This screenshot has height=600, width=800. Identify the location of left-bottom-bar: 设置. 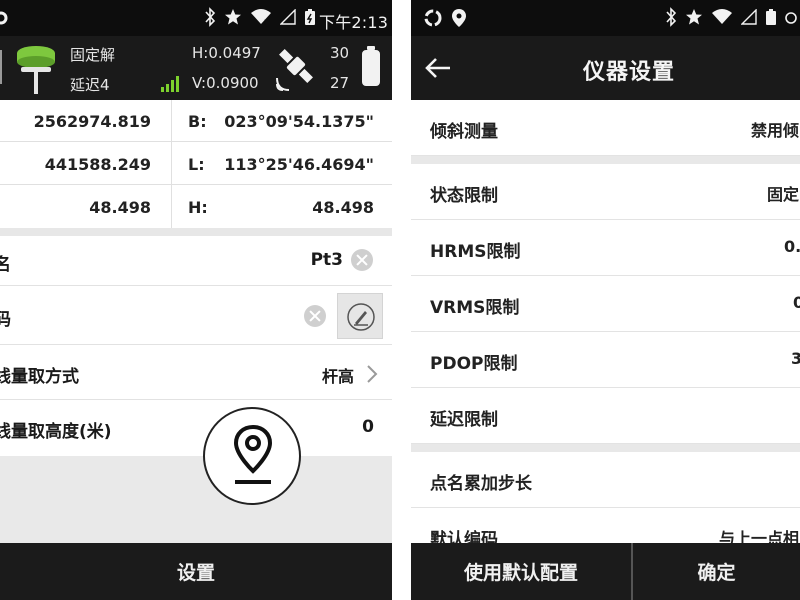
(196, 571).